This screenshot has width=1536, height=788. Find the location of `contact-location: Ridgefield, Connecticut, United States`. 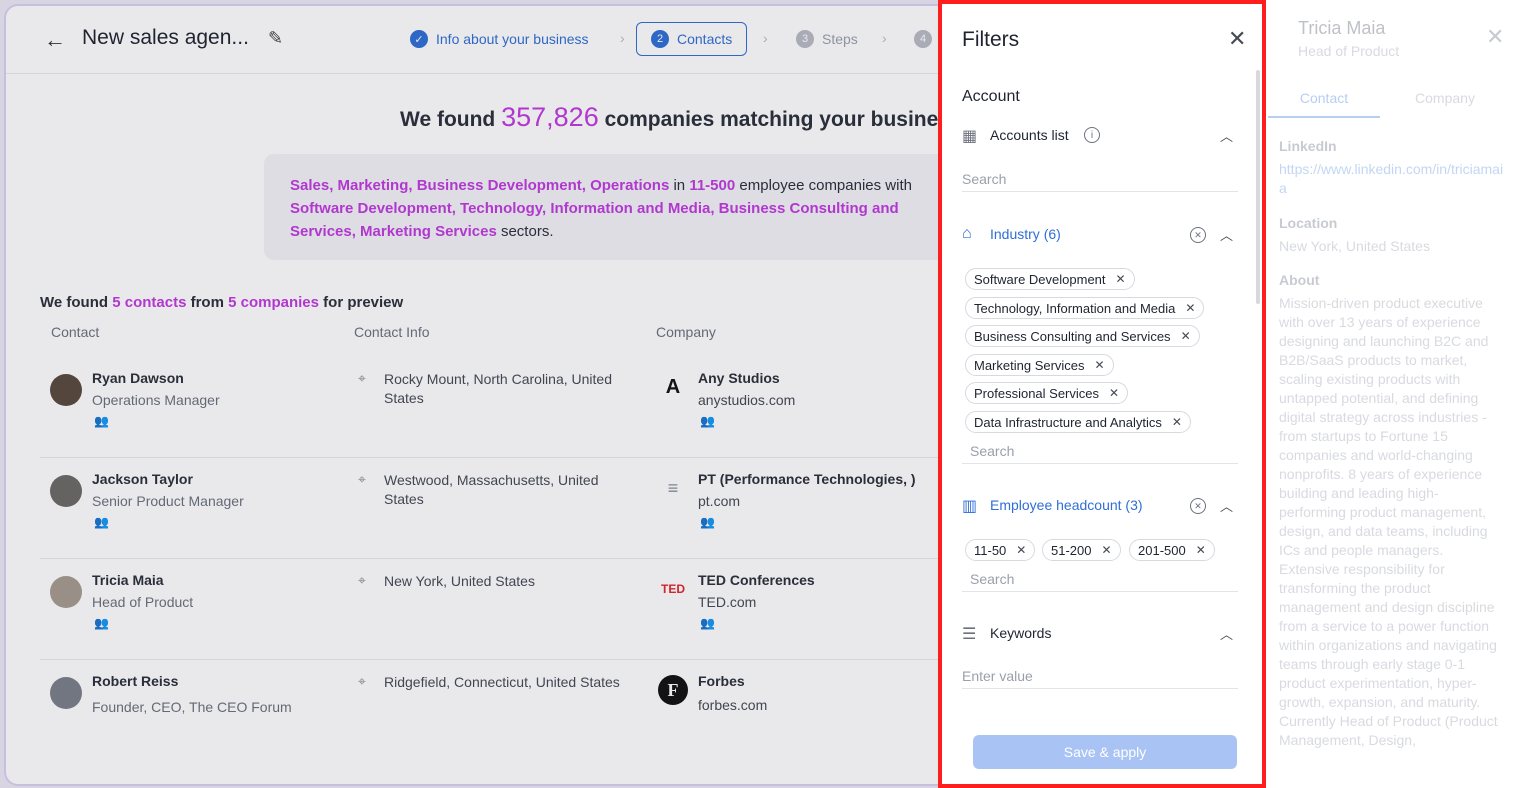

contact-location: Ridgefield, Connecticut, United States is located at coordinates (502, 682).